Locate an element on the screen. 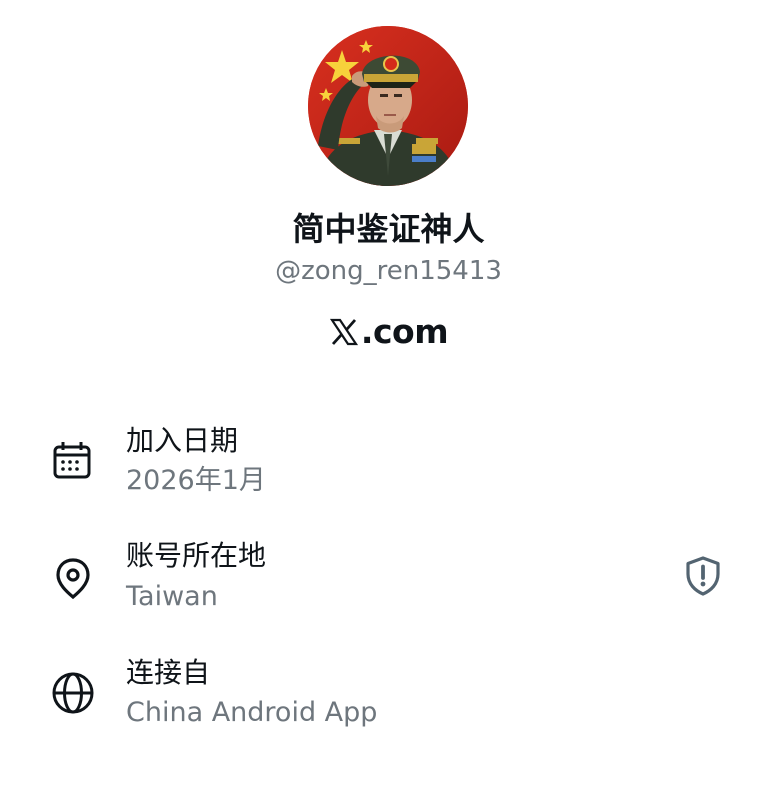 The image size is (777, 800). site-link-text: .com is located at coordinates (404, 331).